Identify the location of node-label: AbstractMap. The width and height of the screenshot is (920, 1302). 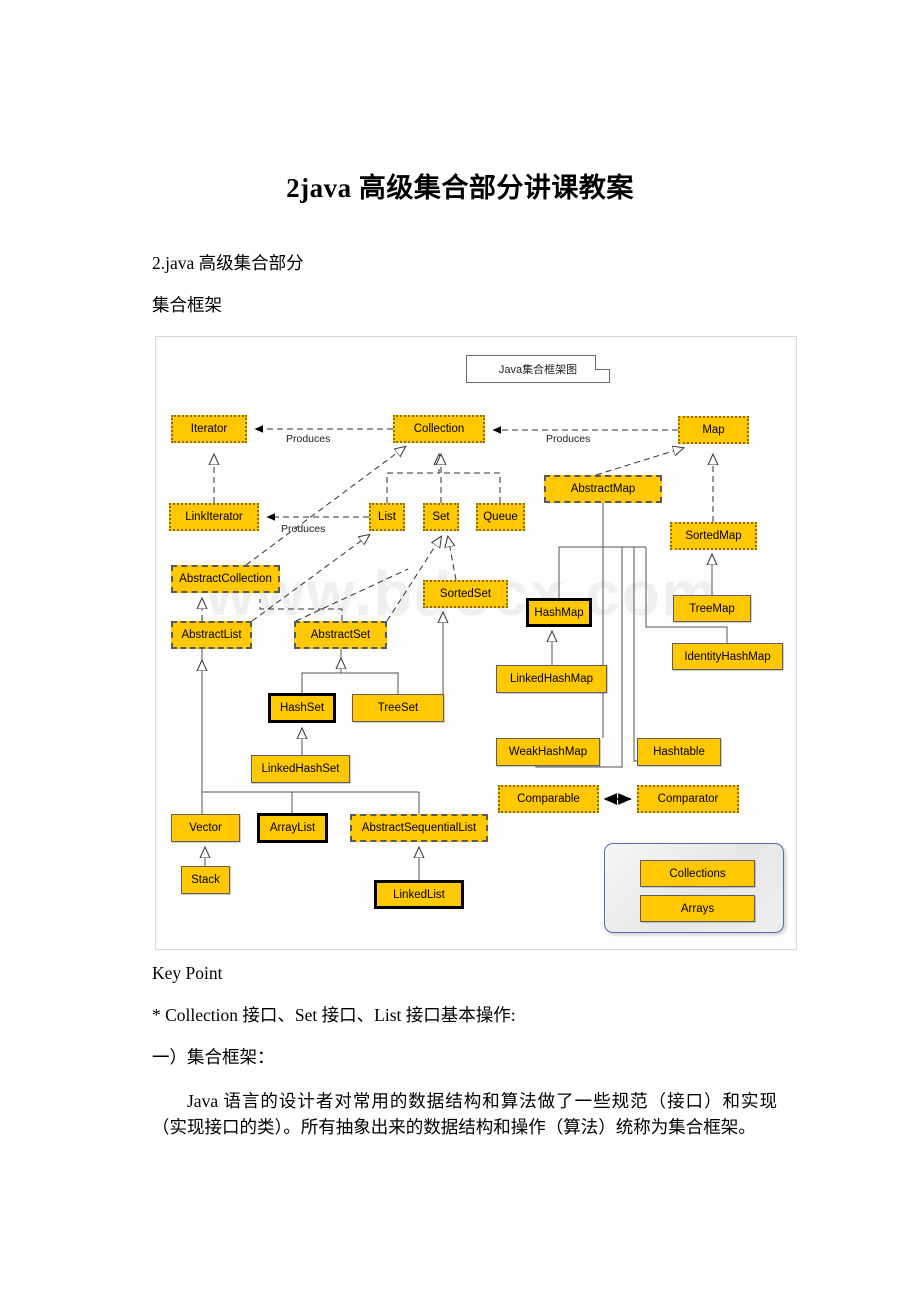
(603, 489).